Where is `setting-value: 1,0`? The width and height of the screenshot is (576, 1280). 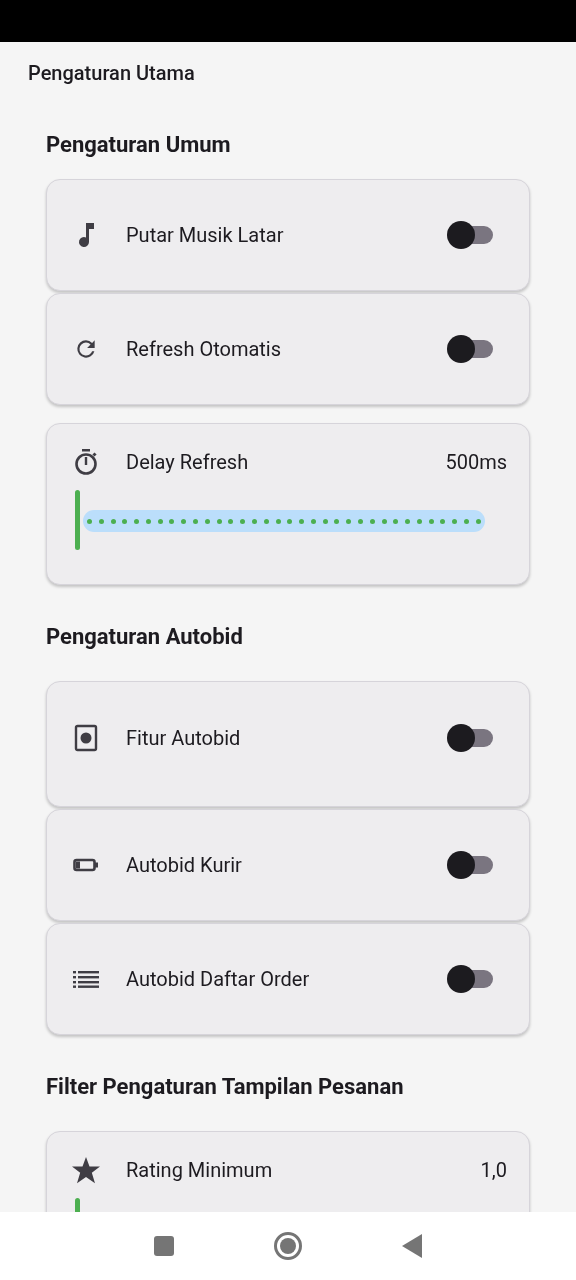
setting-value: 1,0 is located at coordinates (493, 1170).